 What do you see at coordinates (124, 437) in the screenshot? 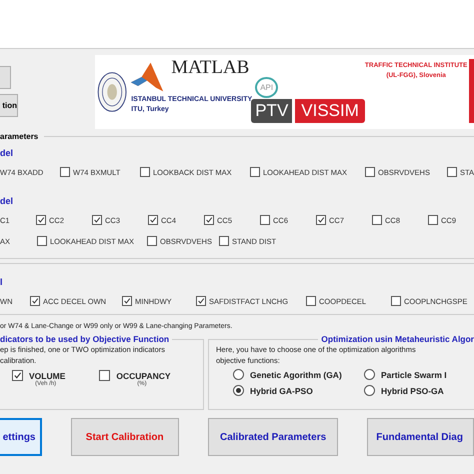
I see `action-button: Start Calibration` at bounding box center [124, 437].